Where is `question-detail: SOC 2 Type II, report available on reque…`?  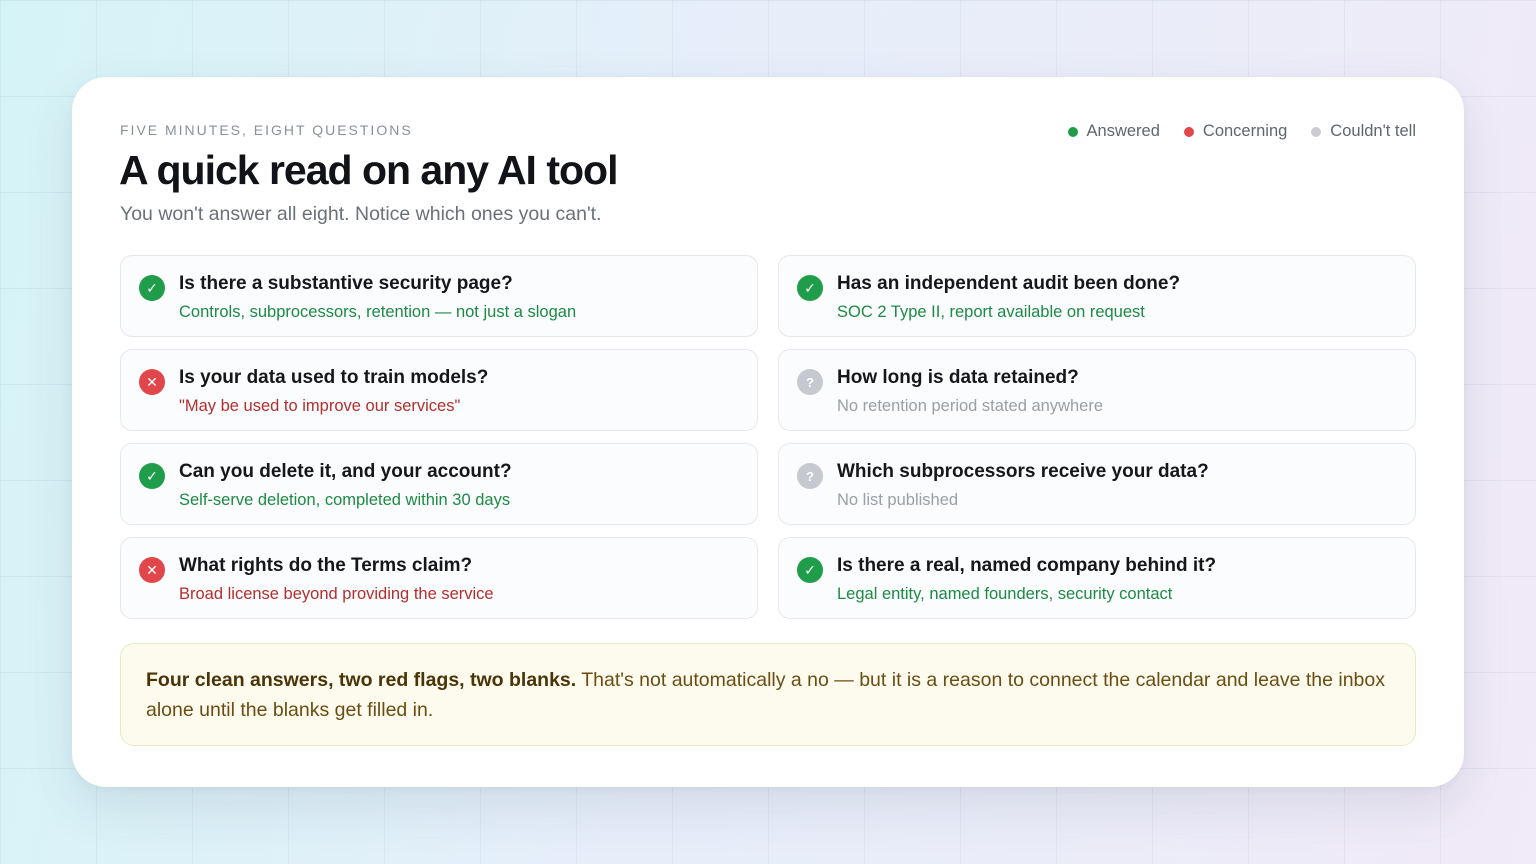 question-detail: SOC 2 Type II, report available on reque… is located at coordinates (991, 312).